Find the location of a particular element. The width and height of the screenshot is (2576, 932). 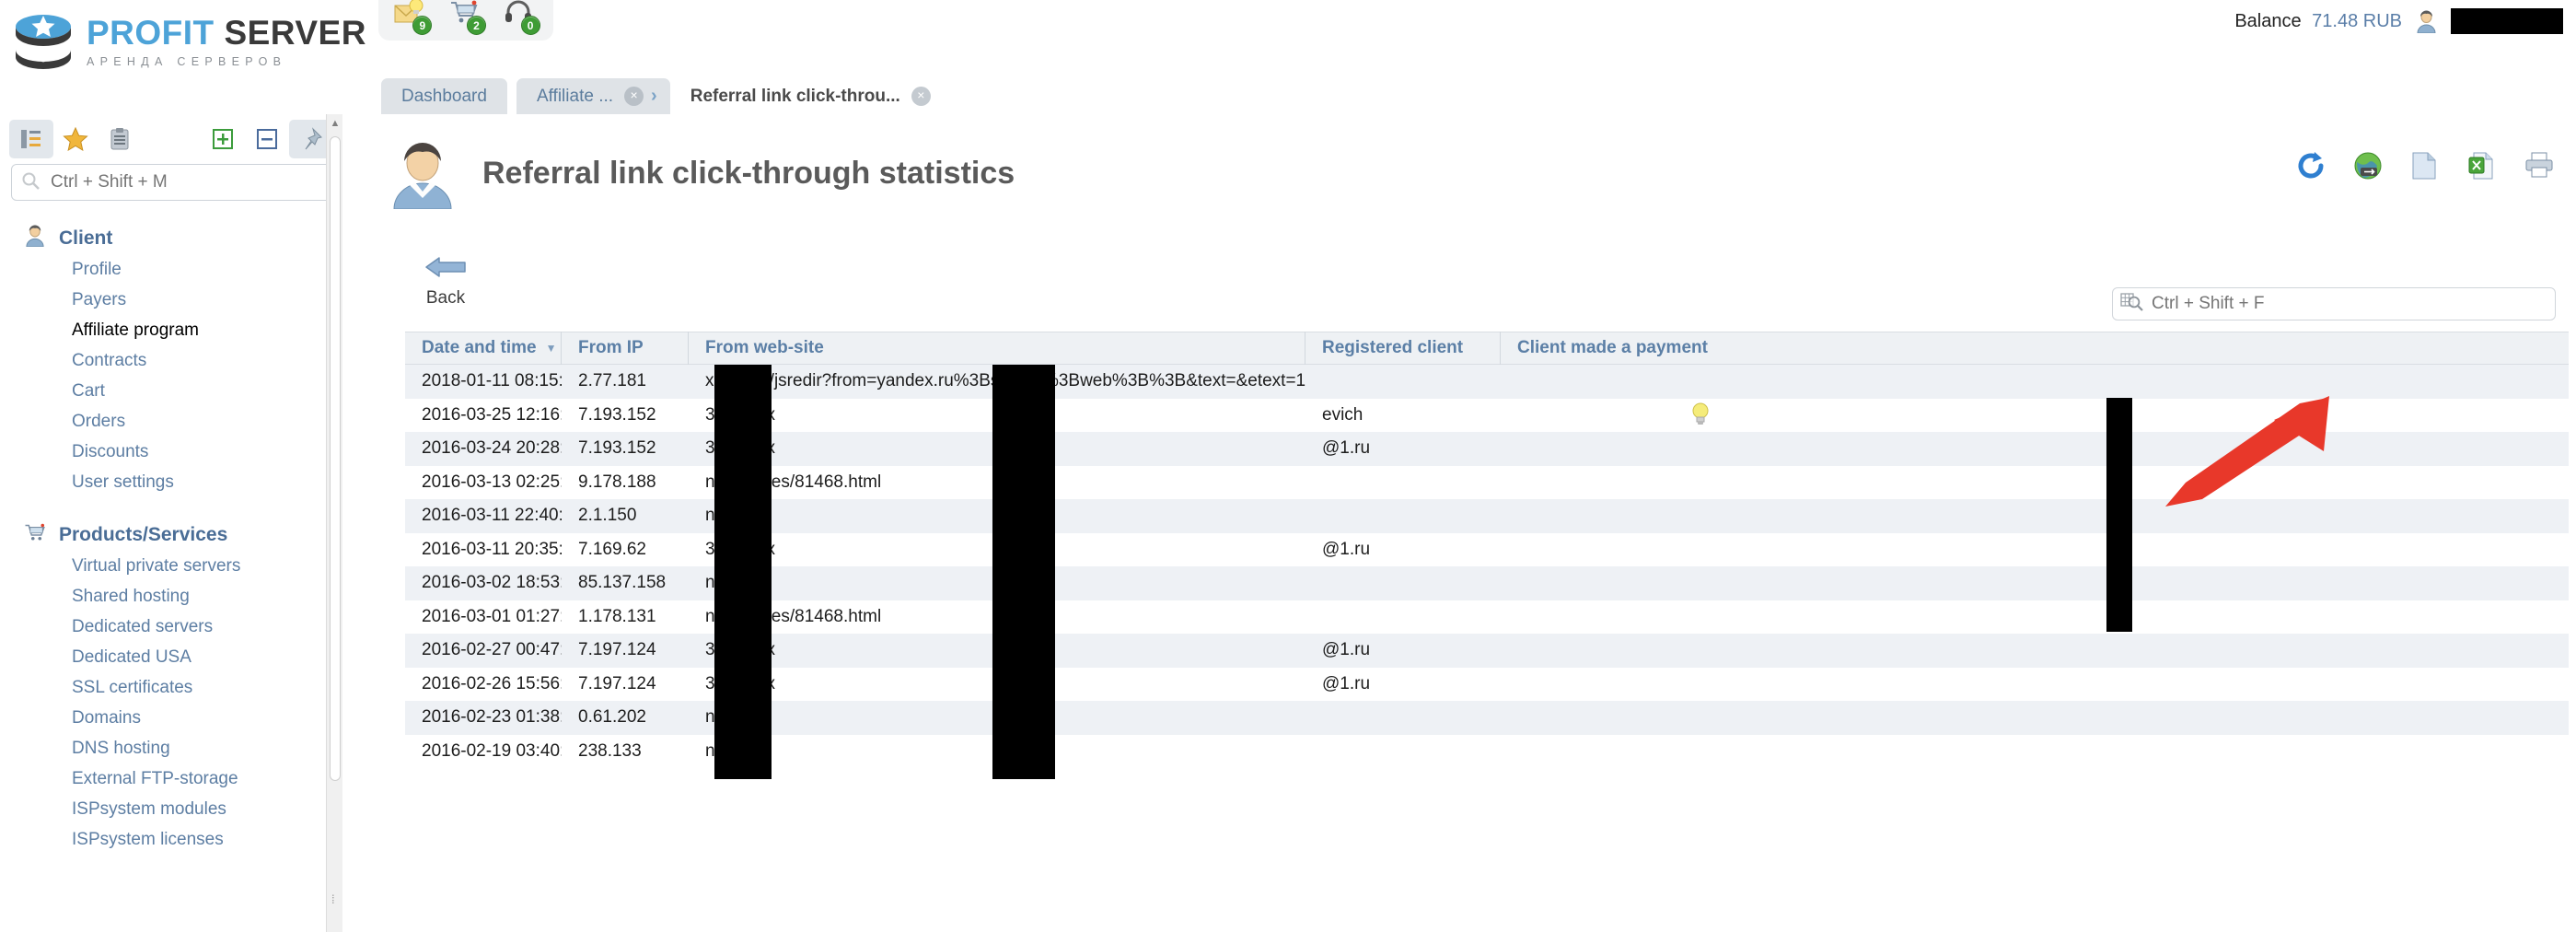

scrollbar-thumb is located at coordinates (335, 458).